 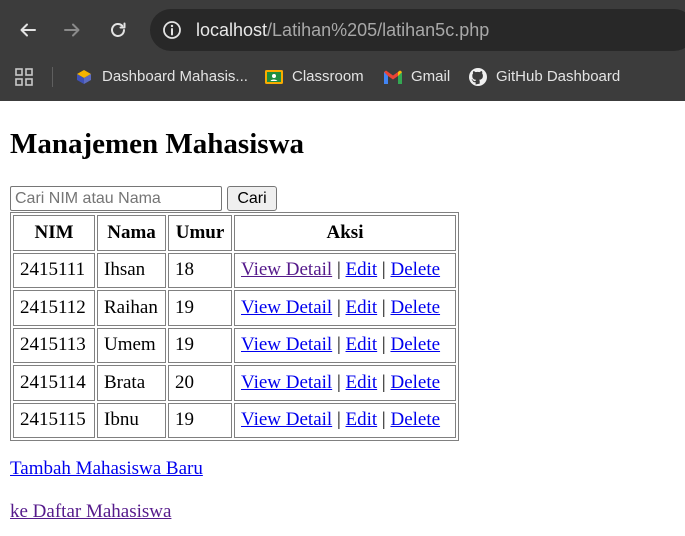 What do you see at coordinates (478, 77) in the screenshot?
I see `github-icon` at bounding box center [478, 77].